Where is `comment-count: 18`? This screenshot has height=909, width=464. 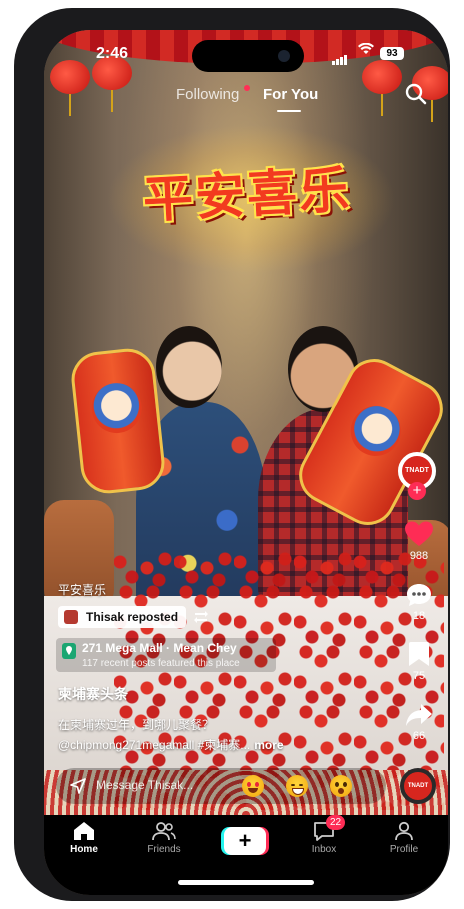 comment-count: 18 is located at coordinates (419, 616).